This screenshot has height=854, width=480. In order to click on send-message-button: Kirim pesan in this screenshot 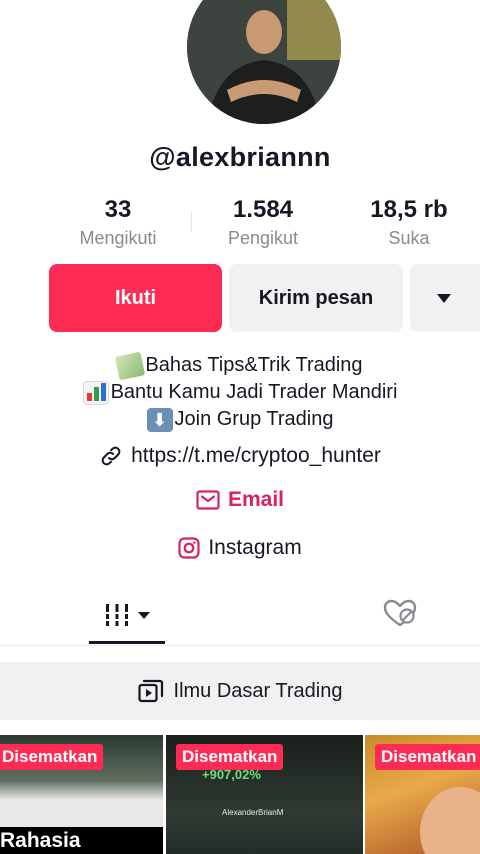, I will do `click(316, 298)`.